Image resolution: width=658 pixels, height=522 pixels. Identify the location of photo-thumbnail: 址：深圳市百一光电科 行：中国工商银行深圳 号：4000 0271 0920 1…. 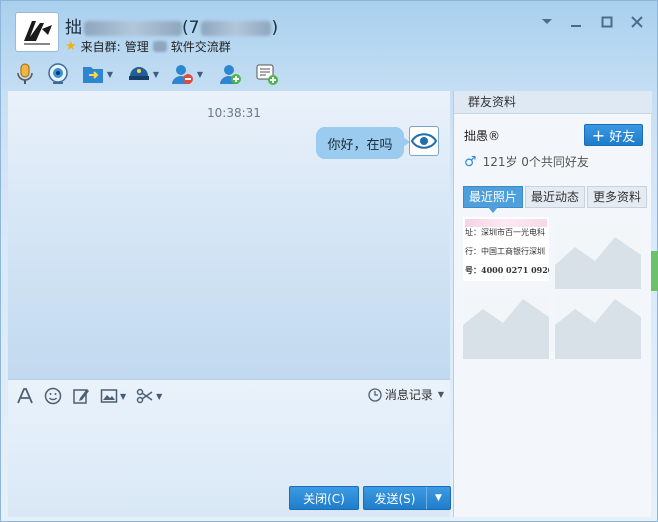
(506, 249).